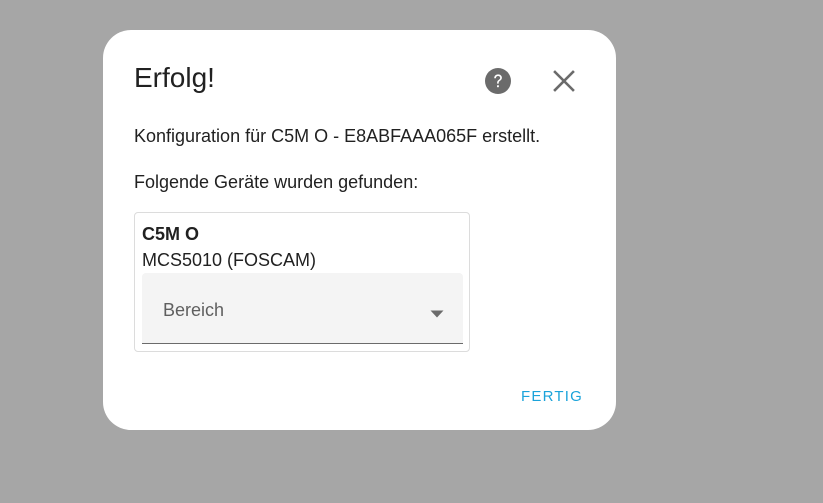 This screenshot has width=823, height=503. What do you see at coordinates (229, 260) in the screenshot?
I see `device-model: MCS5010 (FOSCAM)` at bounding box center [229, 260].